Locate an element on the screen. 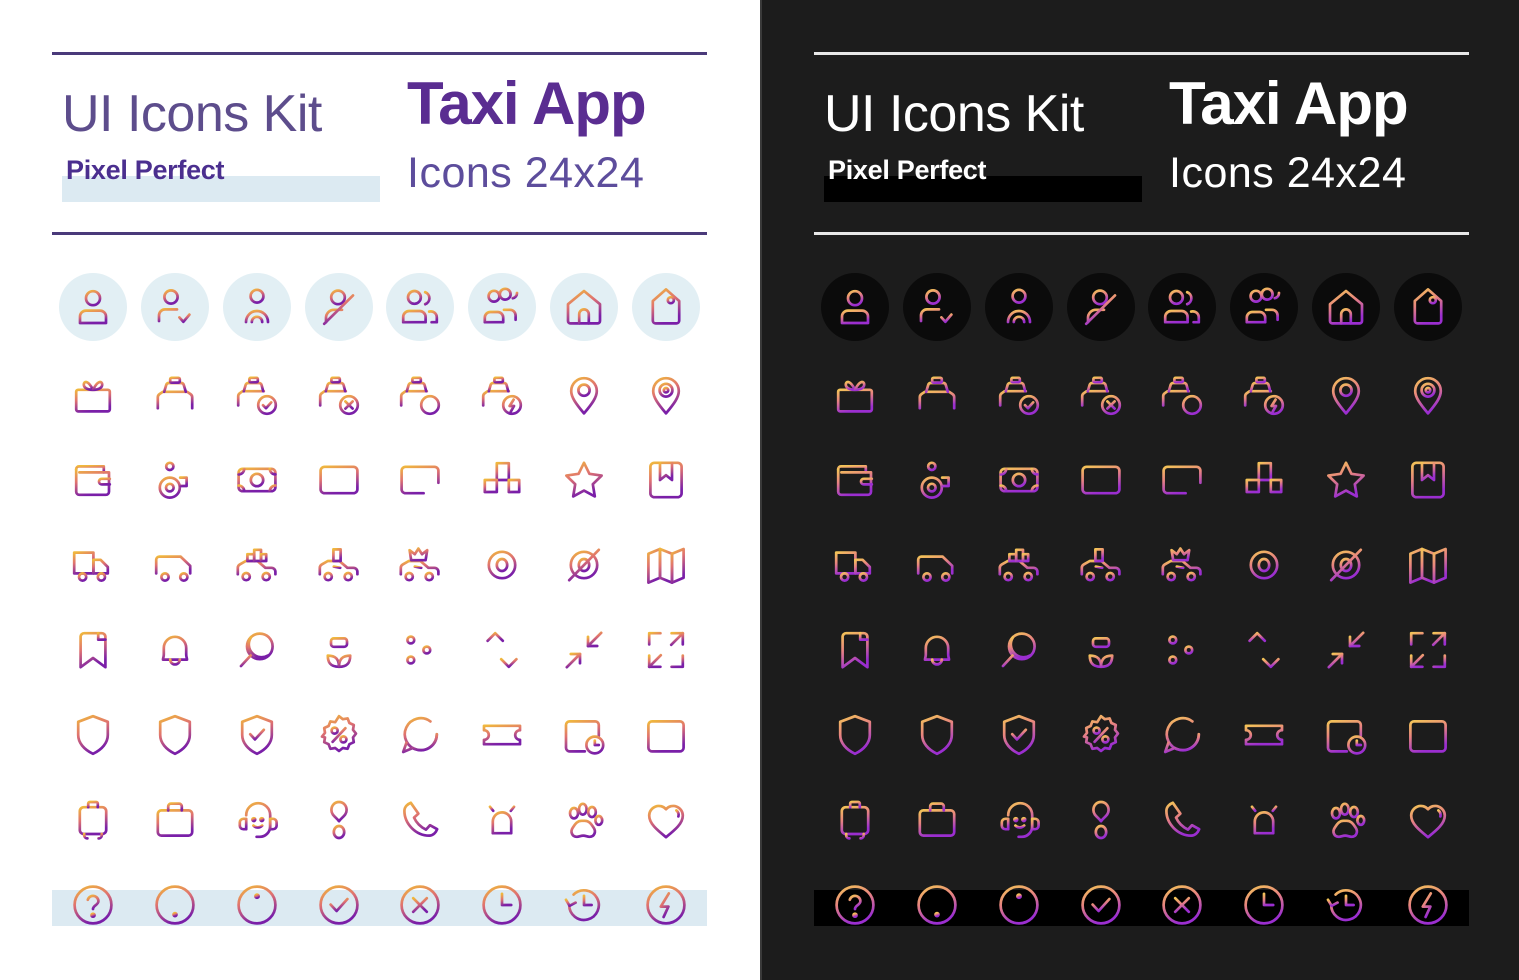 The image size is (1519, 980). wheelchair-icon is located at coordinates (175, 480).